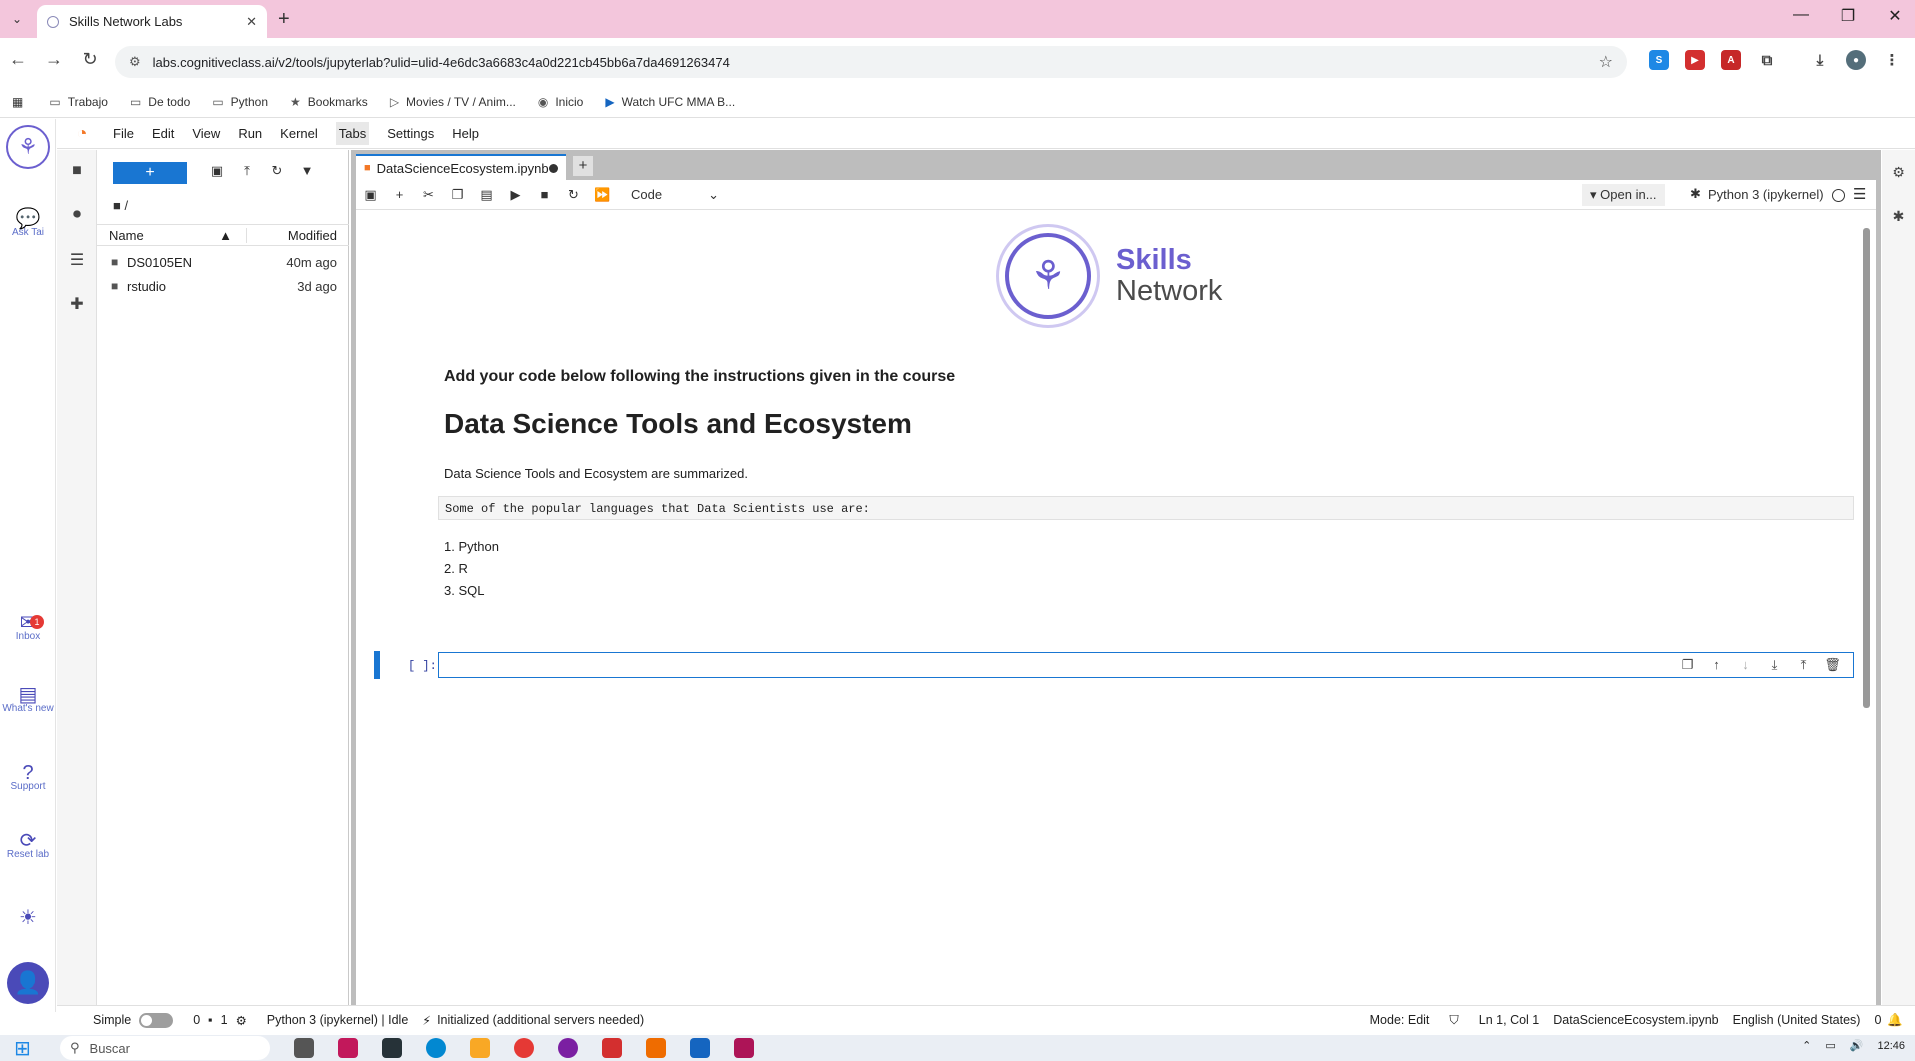 The height and width of the screenshot is (1061, 1915). What do you see at coordinates (338, 1020) in the screenshot?
I see `kernel-state: Python 3 (ipykernel) | Idle` at bounding box center [338, 1020].